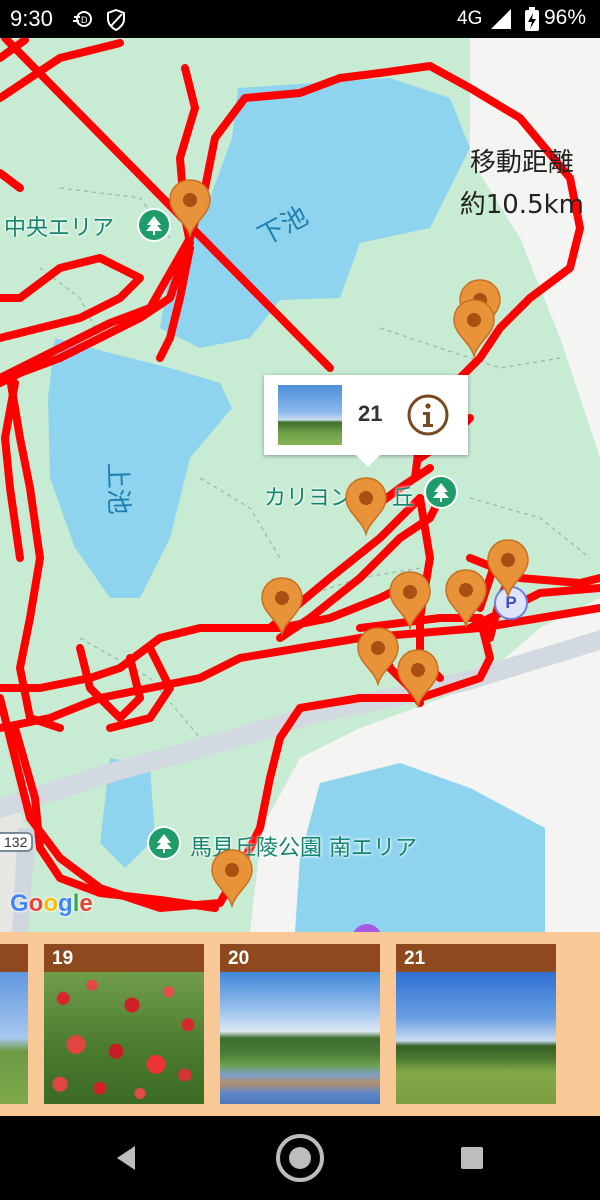  I want to click on info-photo-thumbnail, so click(310, 415).